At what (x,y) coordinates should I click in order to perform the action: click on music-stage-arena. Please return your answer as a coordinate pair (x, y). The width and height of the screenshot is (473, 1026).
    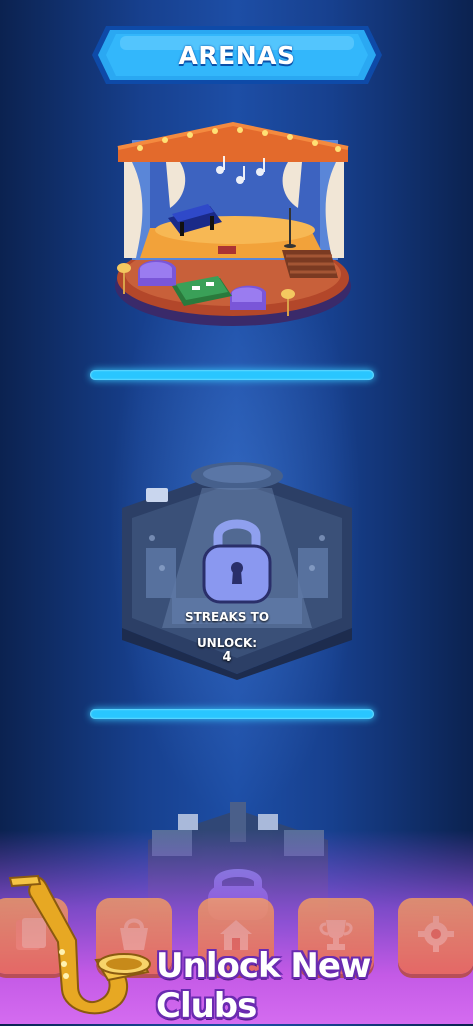
    Looking at the image, I should click on (233, 228).